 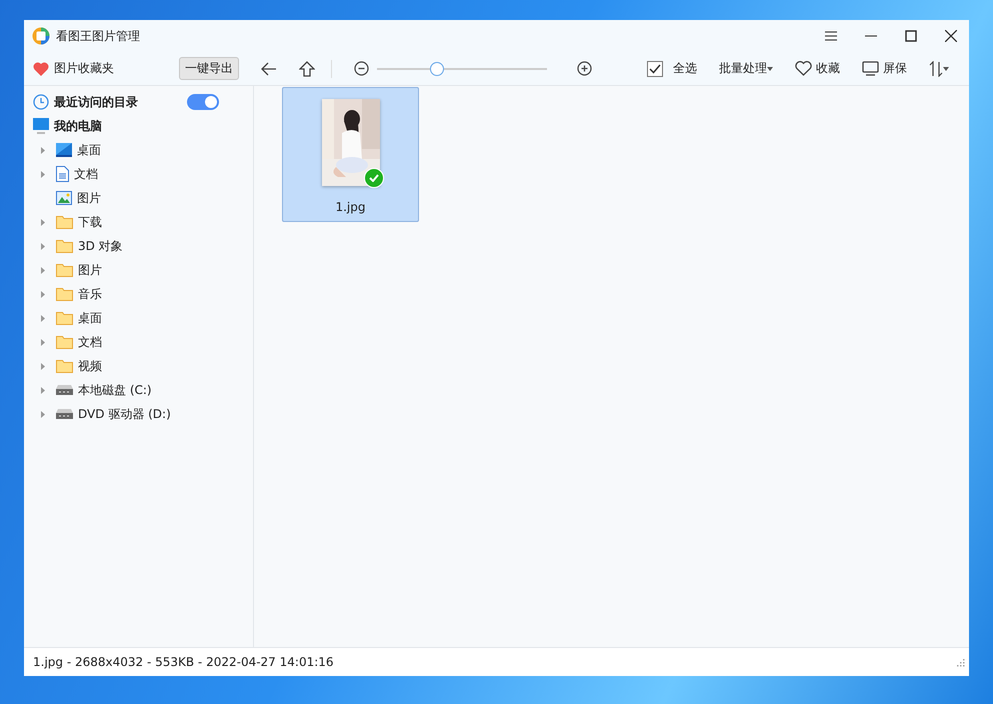 What do you see at coordinates (64, 198) in the screenshot?
I see `image-icon` at bounding box center [64, 198].